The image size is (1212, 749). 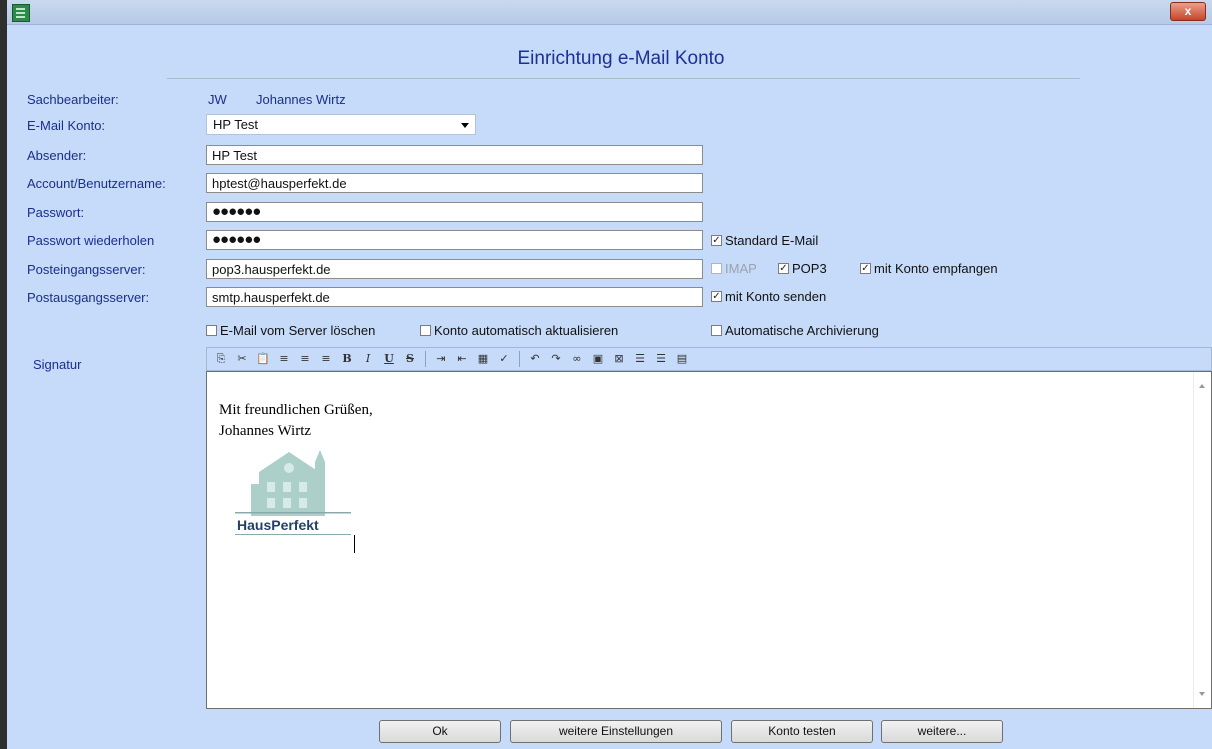 I want to click on mit-konto-empfangen-checkbox: ✓ mit Konto empfangen, so click(x=929, y=268).